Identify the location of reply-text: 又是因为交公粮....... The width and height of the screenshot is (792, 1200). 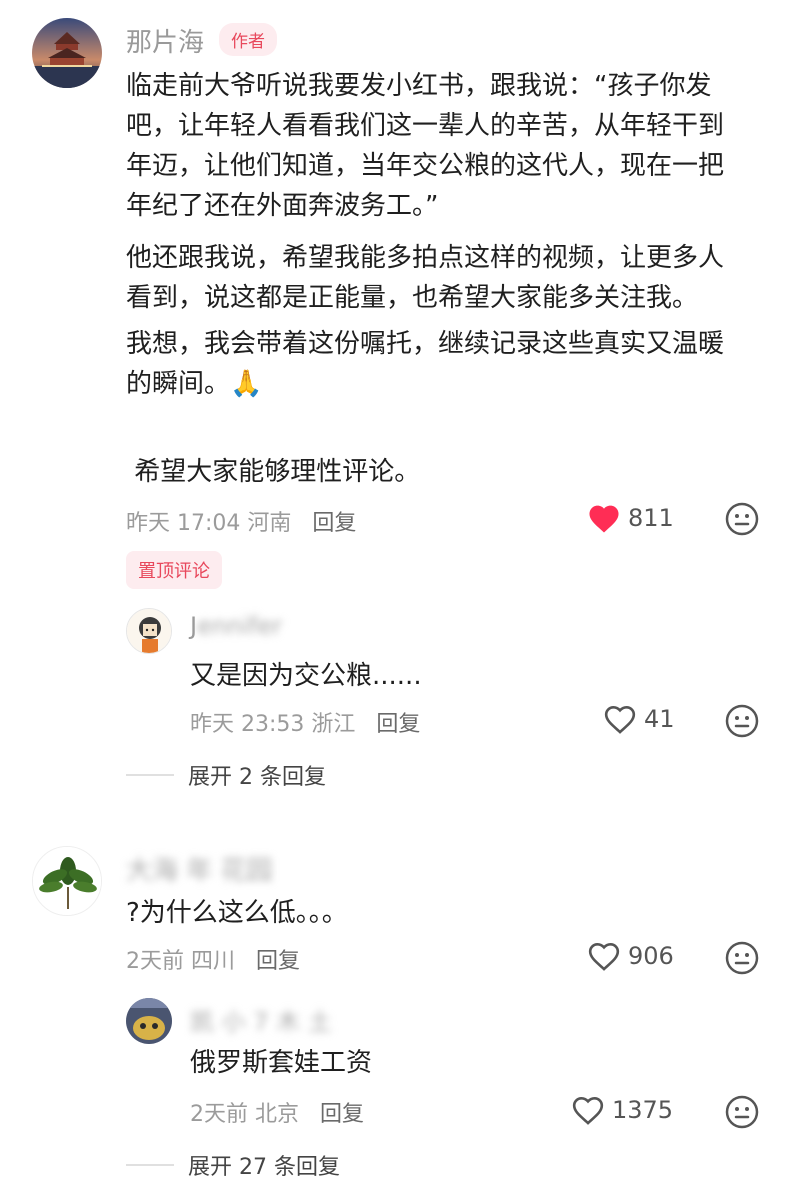
(306, 676).